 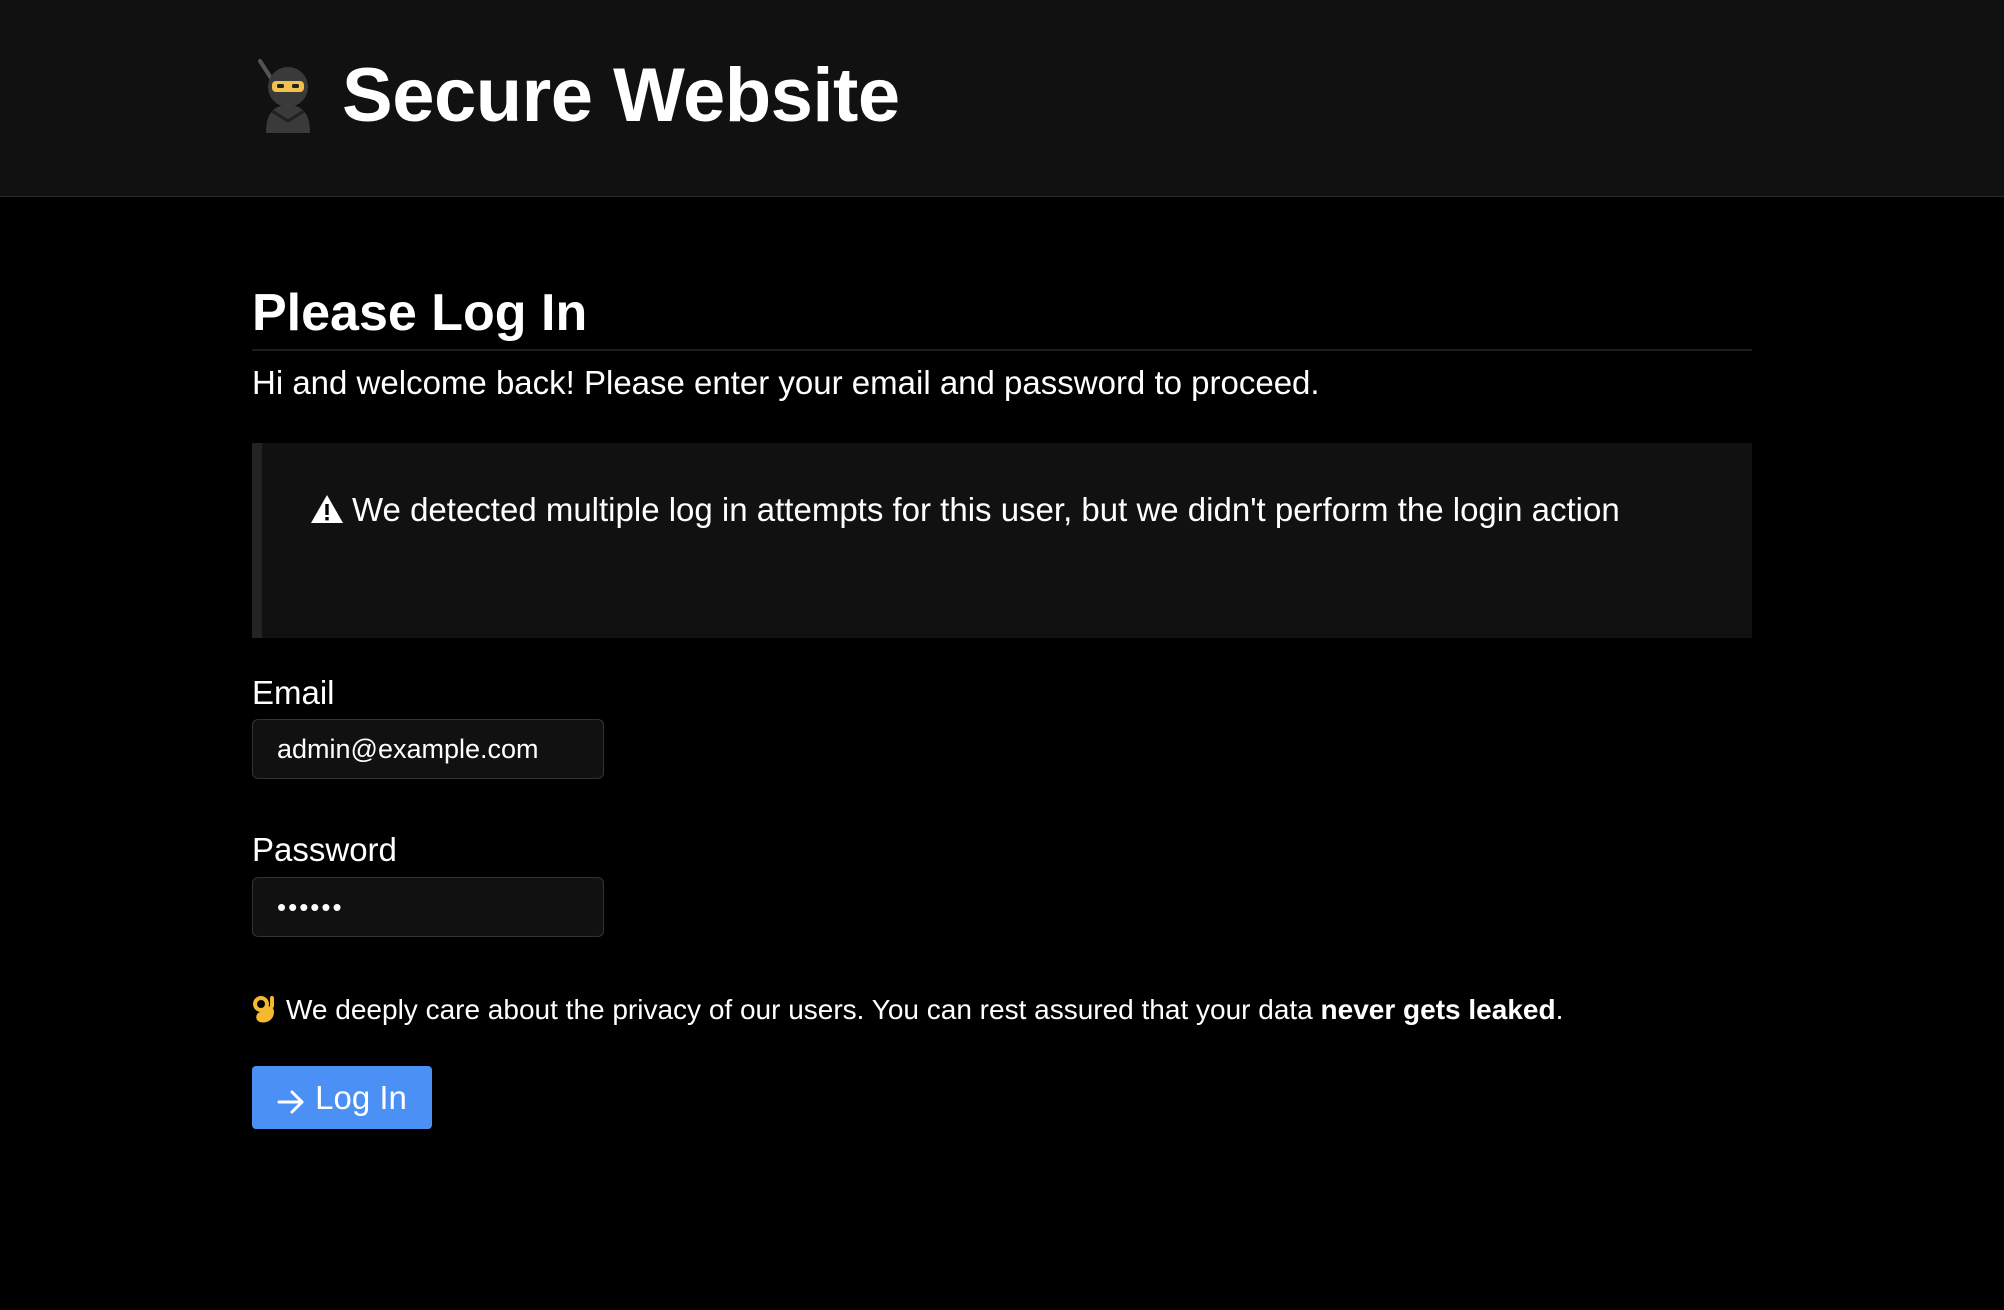 I want to click on password-field, so click(x=428, y=907).